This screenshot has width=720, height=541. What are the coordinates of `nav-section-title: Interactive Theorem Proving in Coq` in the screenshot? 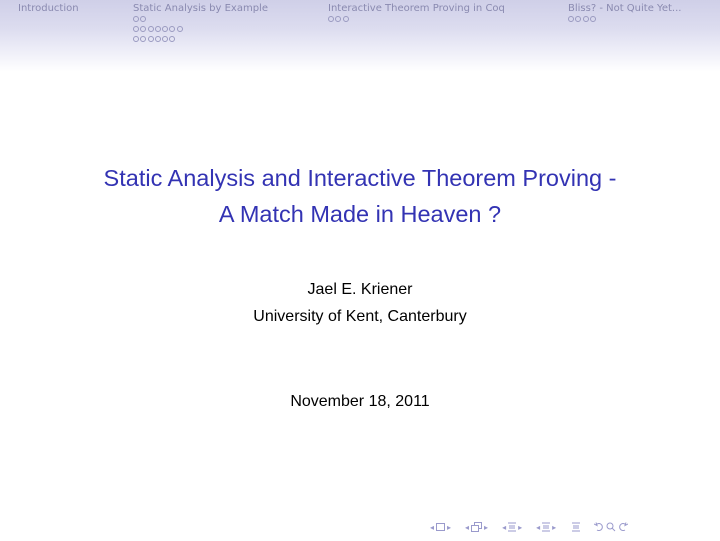 It's located at (416, 9).